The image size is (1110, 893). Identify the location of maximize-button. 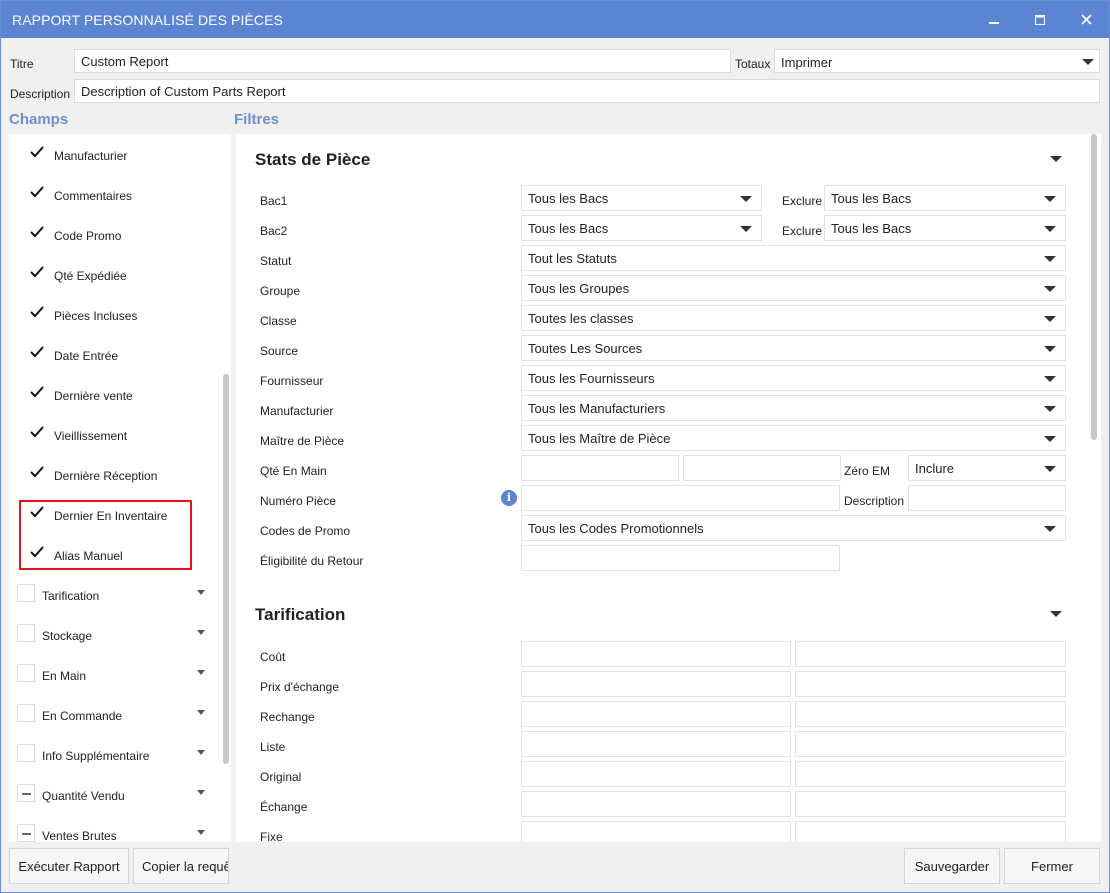
(1040, 19).